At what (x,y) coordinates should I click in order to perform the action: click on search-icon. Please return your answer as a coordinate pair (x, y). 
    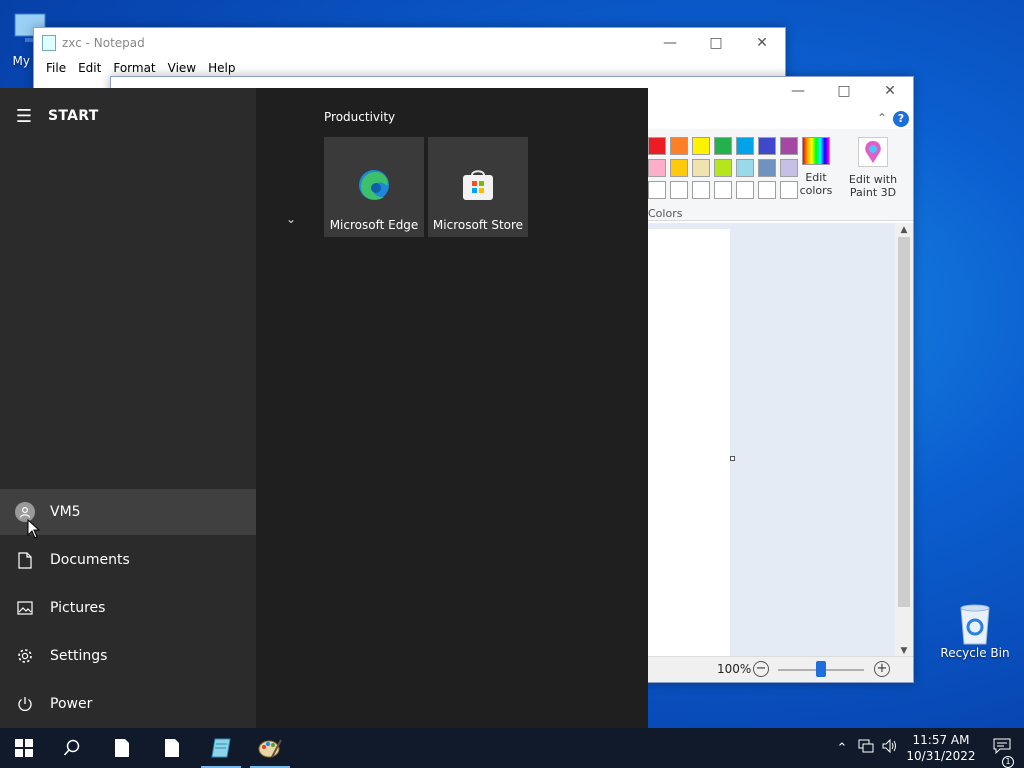
    Looking at the image, I should click on (71, 747).